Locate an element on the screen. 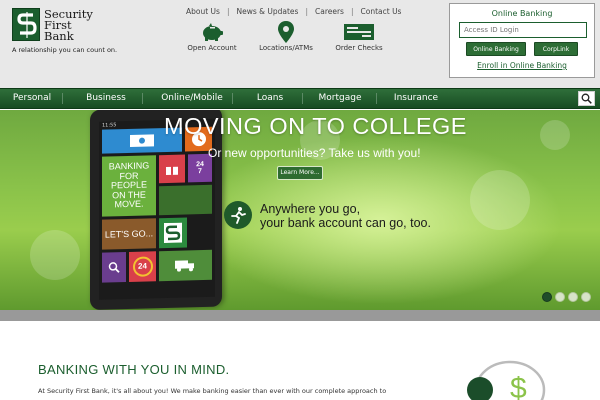  top-link-news: News & Updates is located at coordinates (268, 11).